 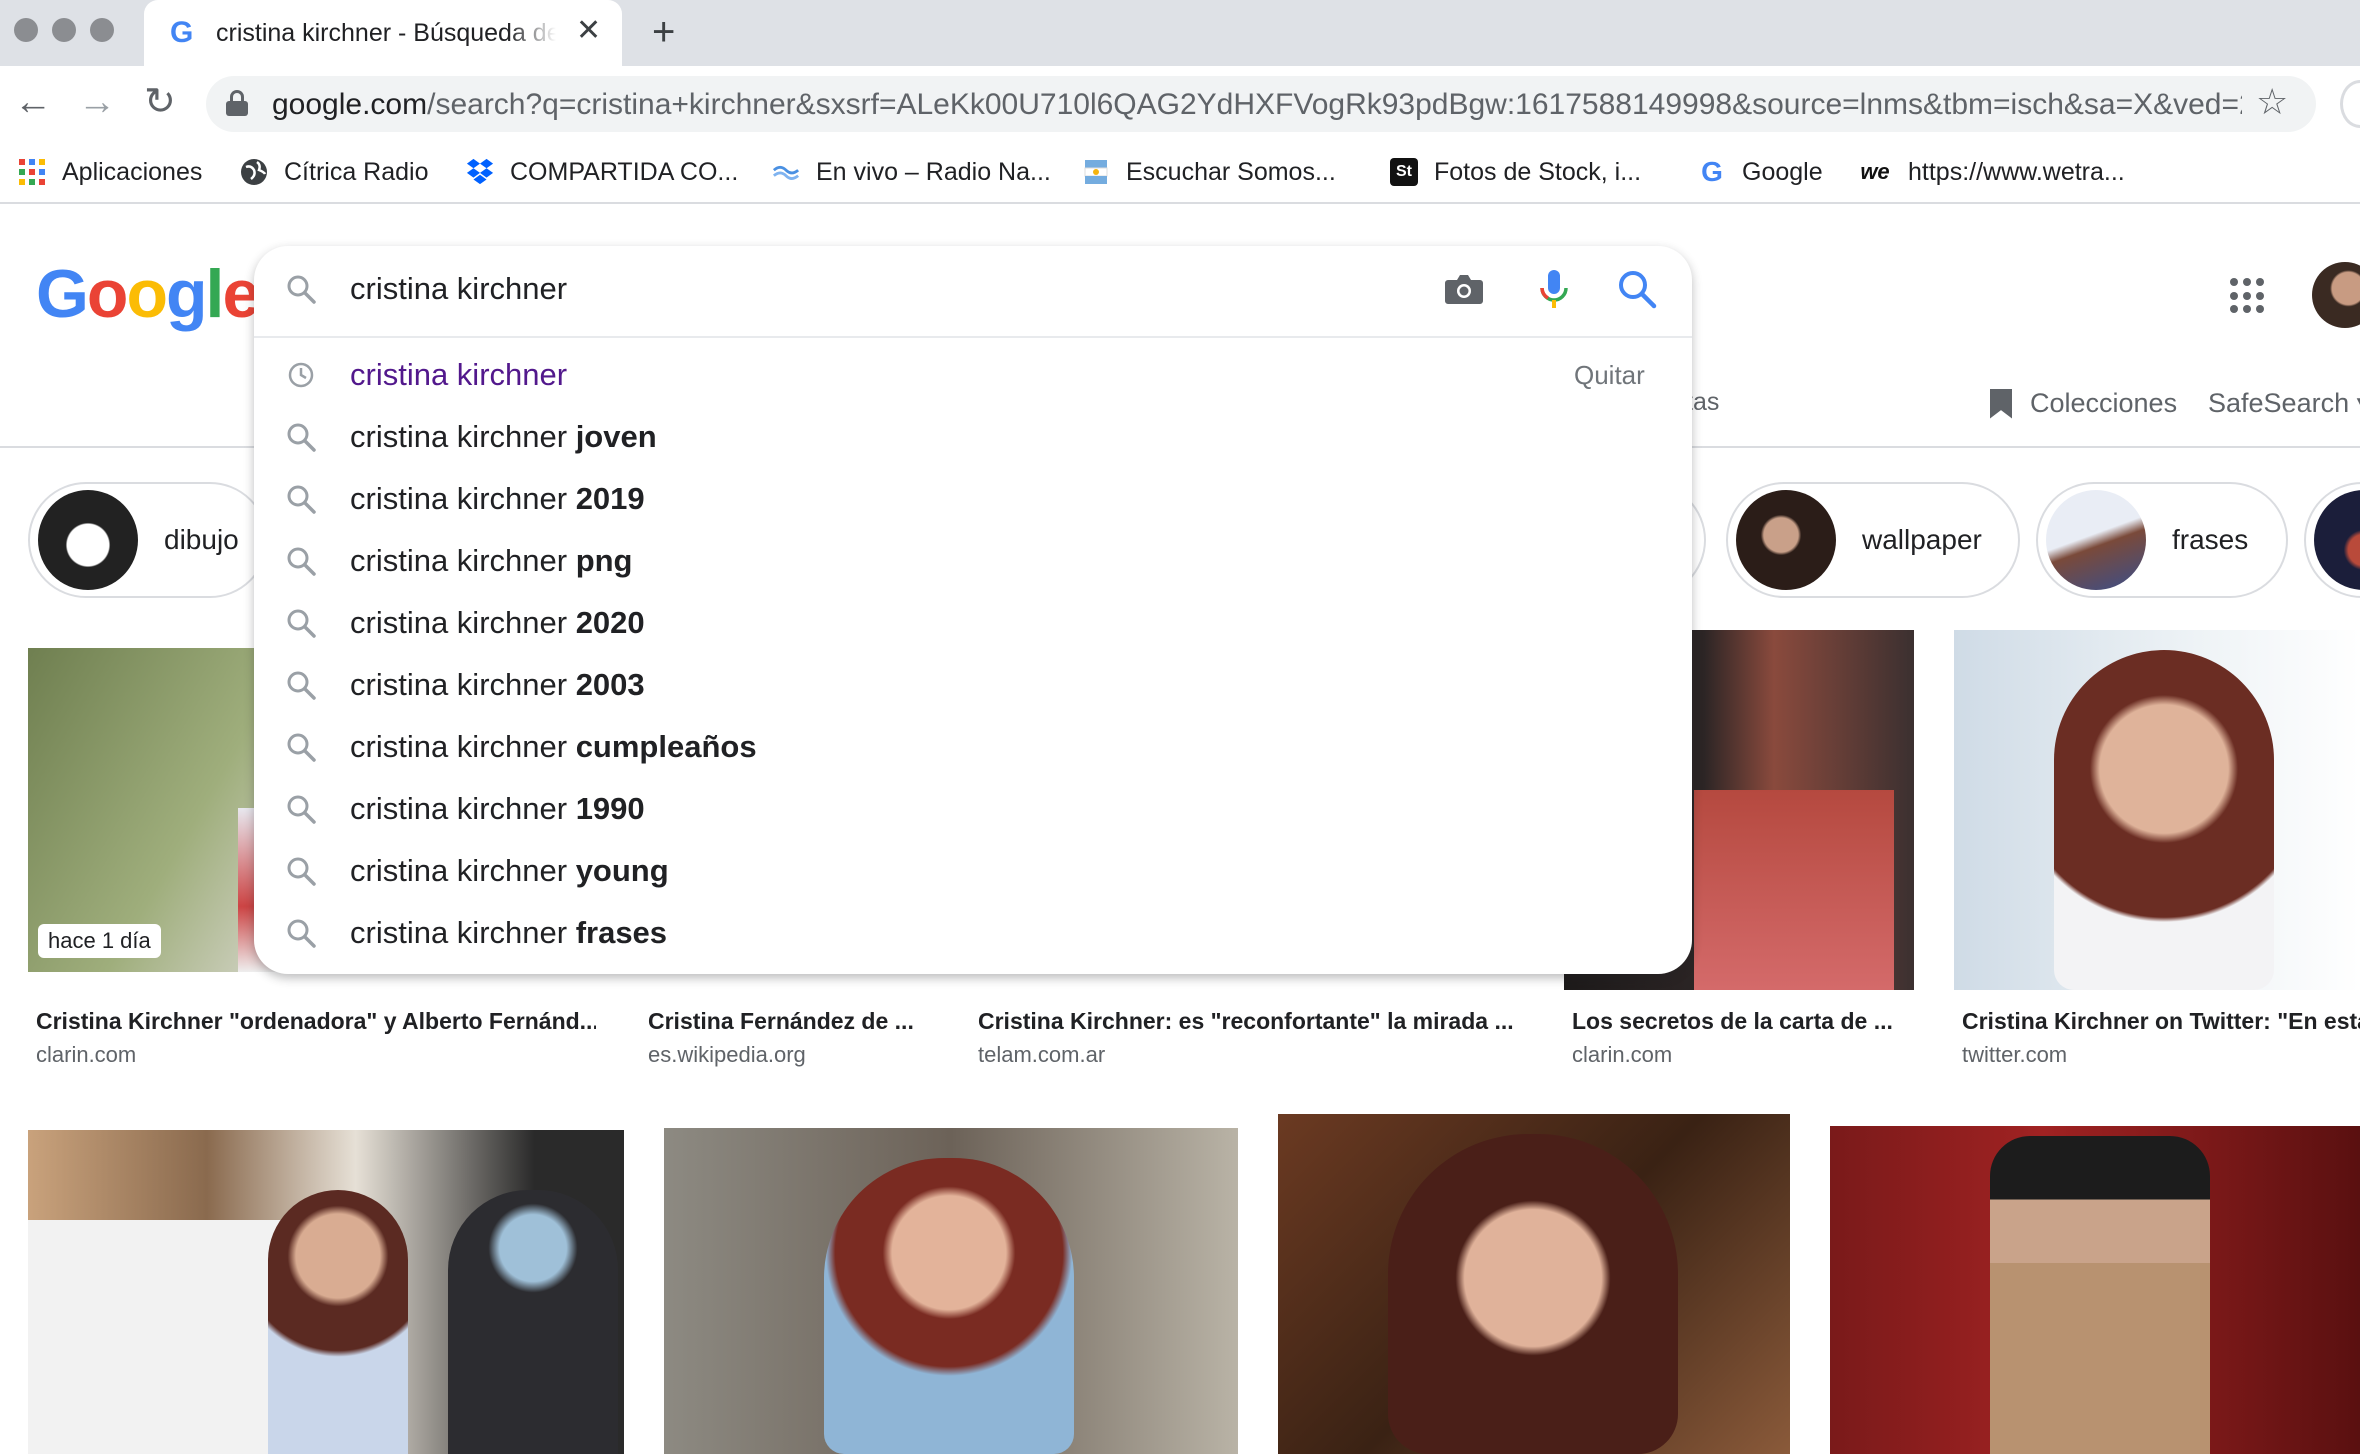 What do you see at coordinates (1464, 289) in the screenshot?
I see `camera-icon` at bounding box center [1464, 289].